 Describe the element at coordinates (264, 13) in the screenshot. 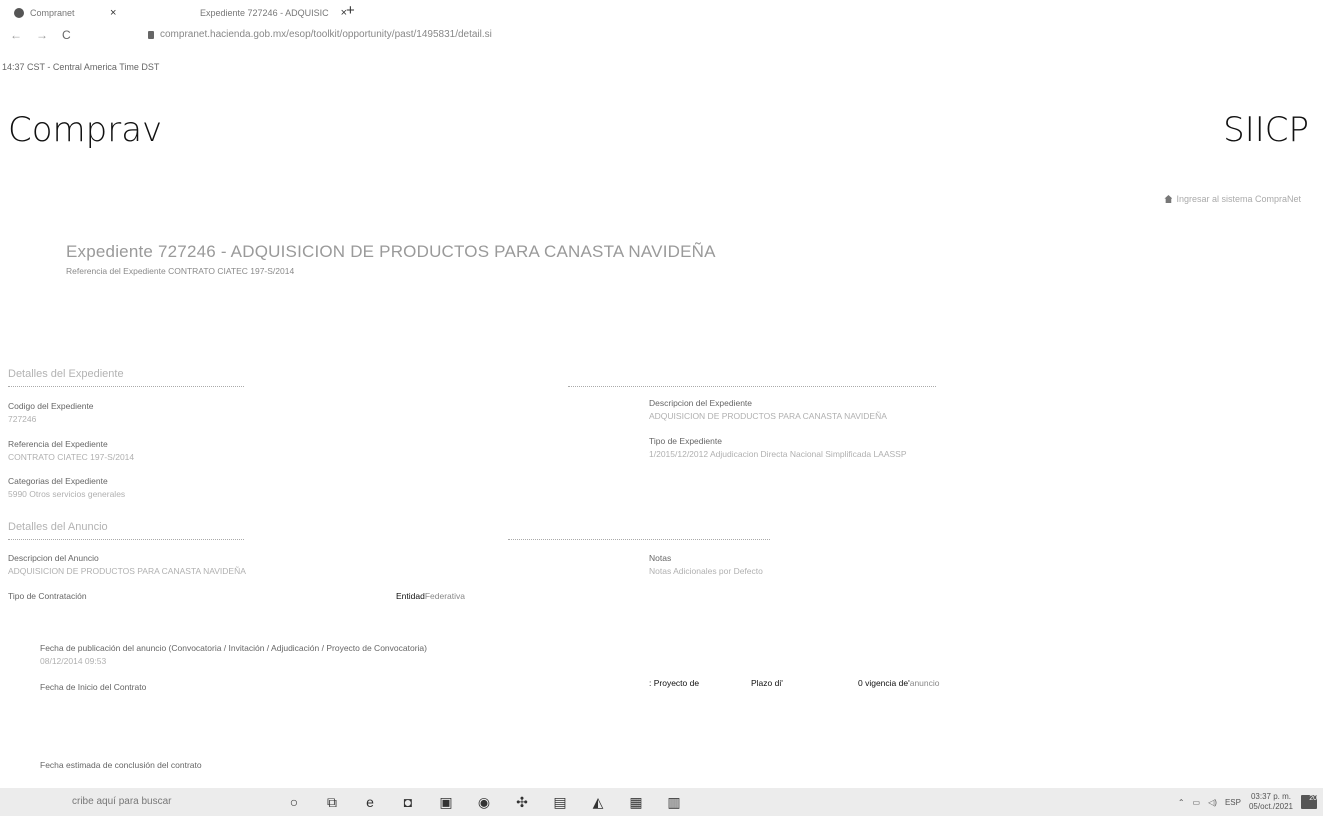

I see `tab-label: Expediente 727246 - ADQUISIC` at that location.